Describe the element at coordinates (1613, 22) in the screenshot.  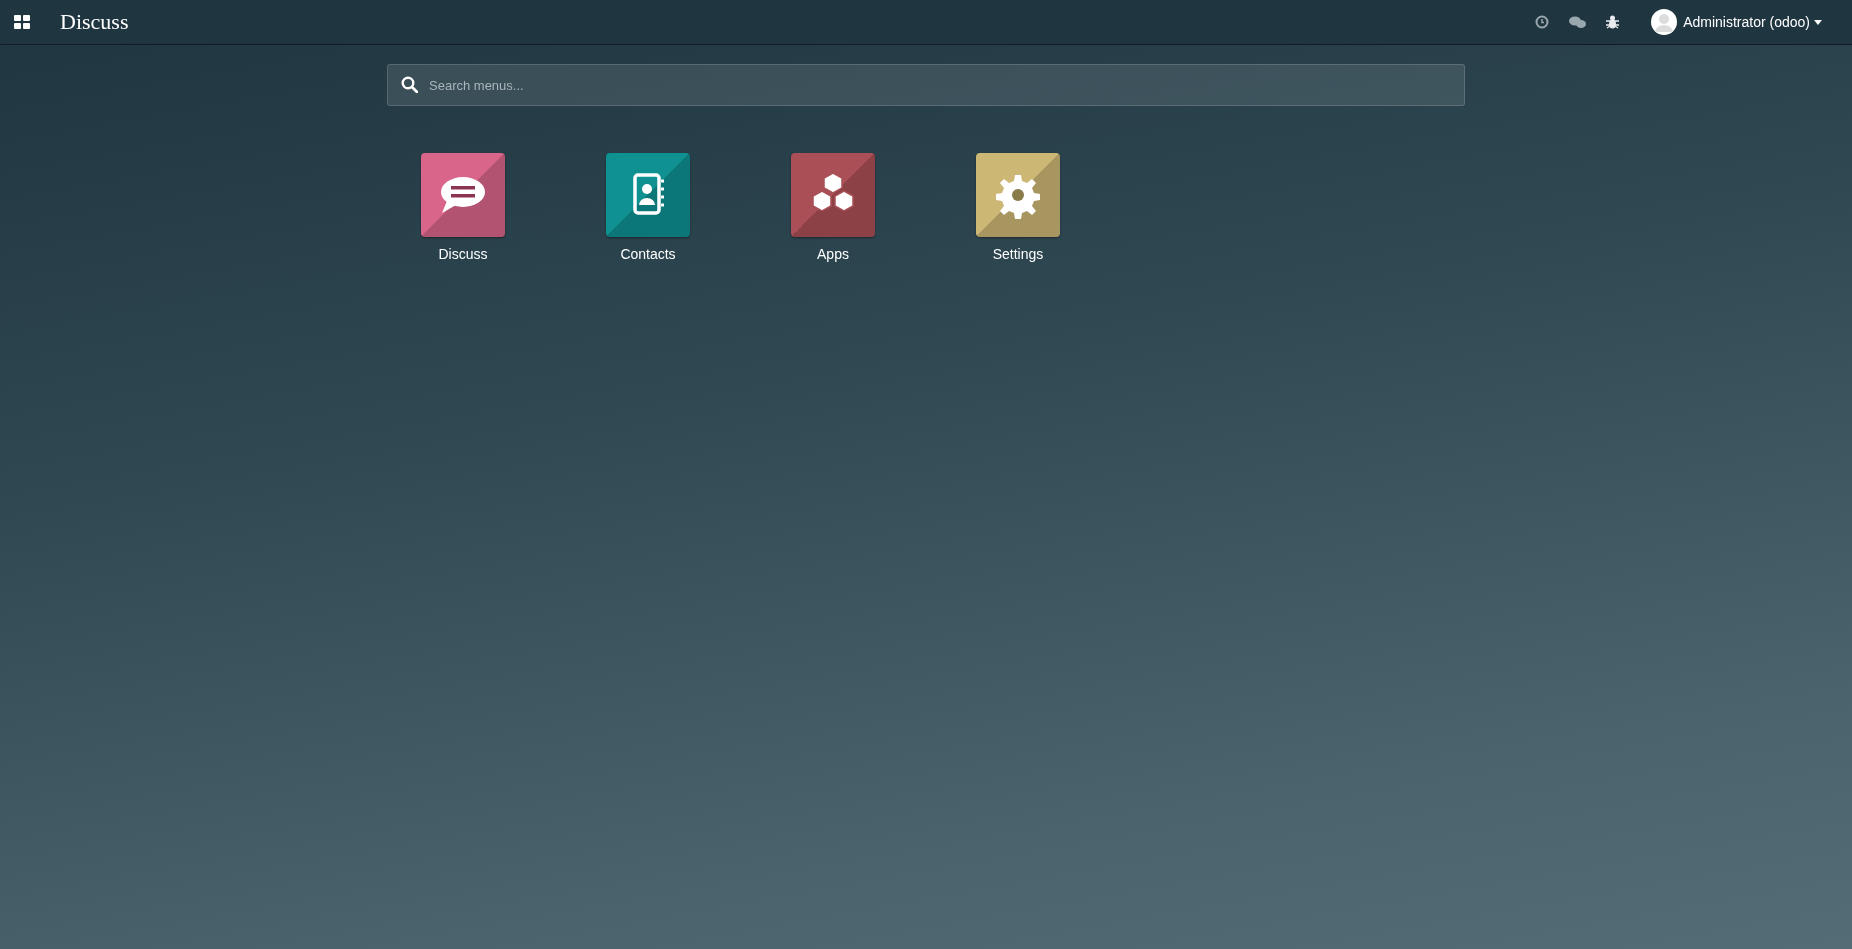
I see `bug-icon` at that location.